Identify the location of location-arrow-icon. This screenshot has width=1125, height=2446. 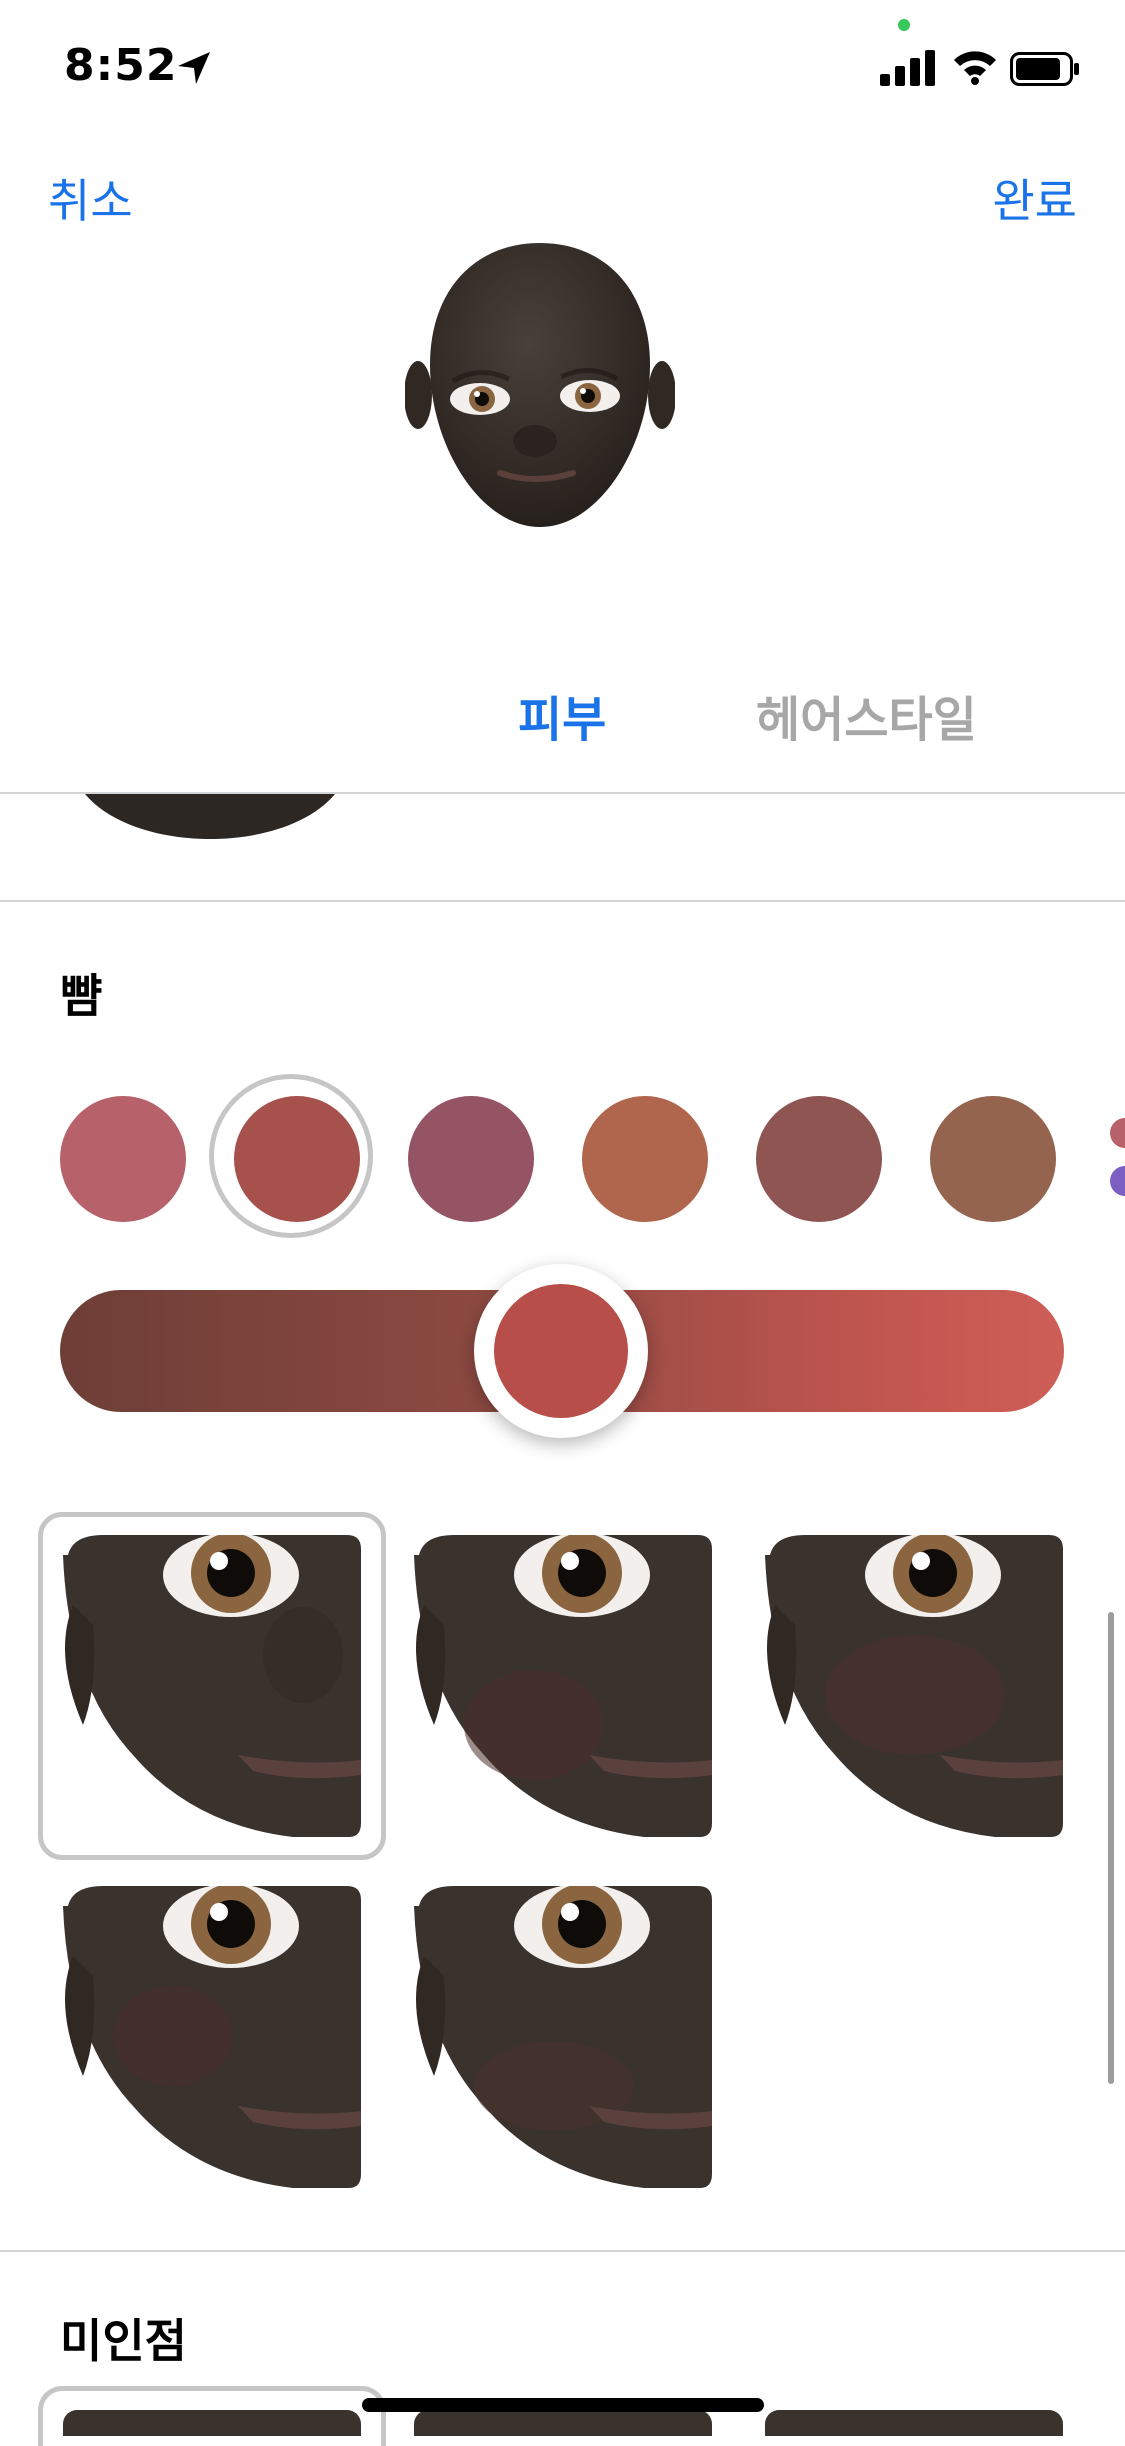
(194, 68).